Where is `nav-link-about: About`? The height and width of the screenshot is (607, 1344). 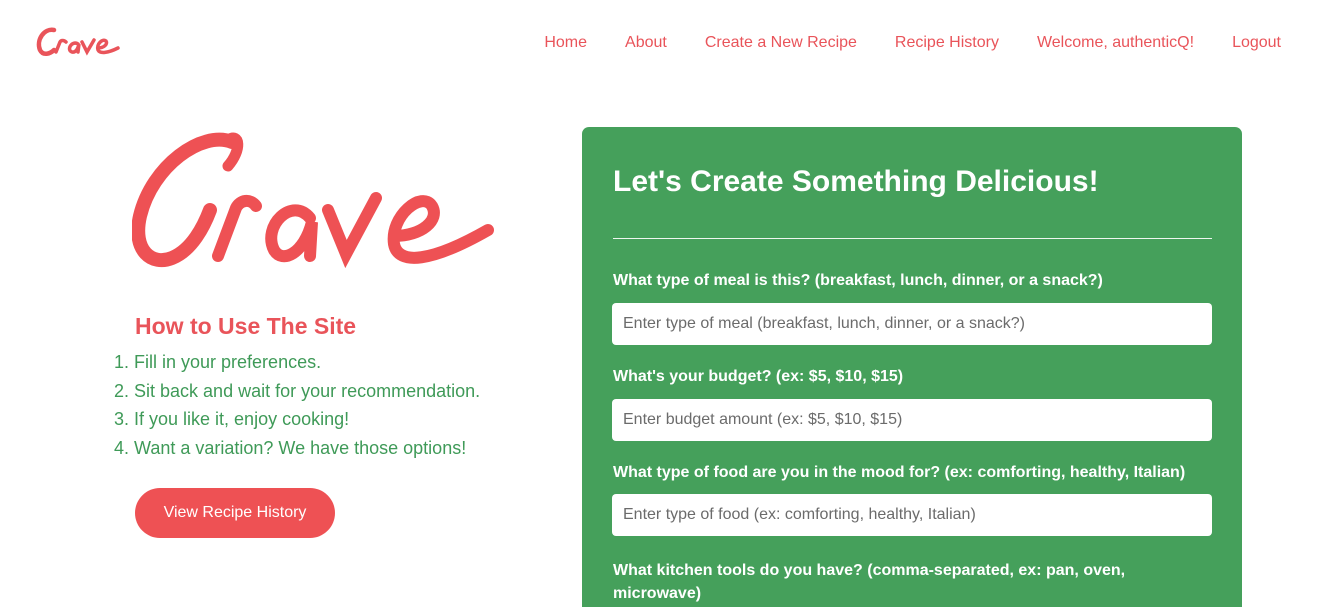 nav-link-about: About is located at coordinates (646, 43).